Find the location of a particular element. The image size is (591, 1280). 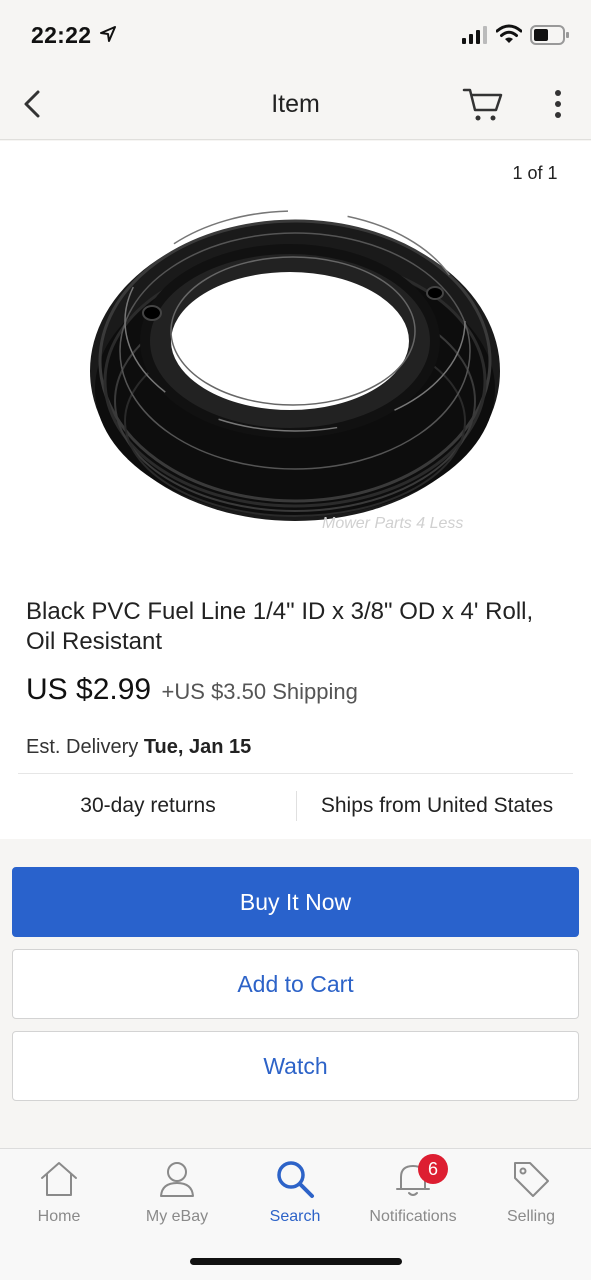

tab-label-notifications: Notifications is located at coordinates (413, 1216).